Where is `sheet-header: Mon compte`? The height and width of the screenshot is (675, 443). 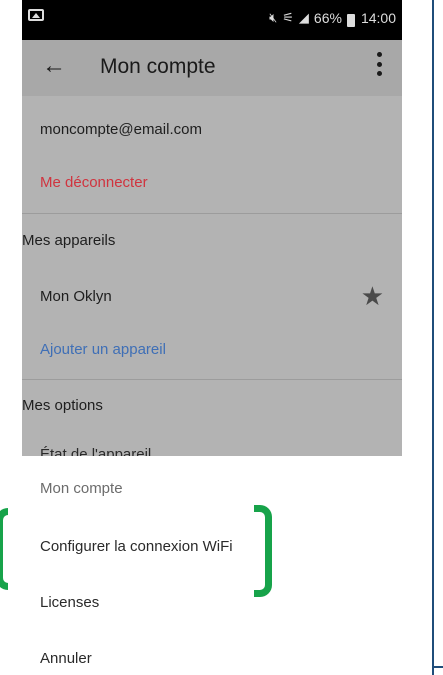
sheet-header: Mon compte is located at coordinates (81, 488).